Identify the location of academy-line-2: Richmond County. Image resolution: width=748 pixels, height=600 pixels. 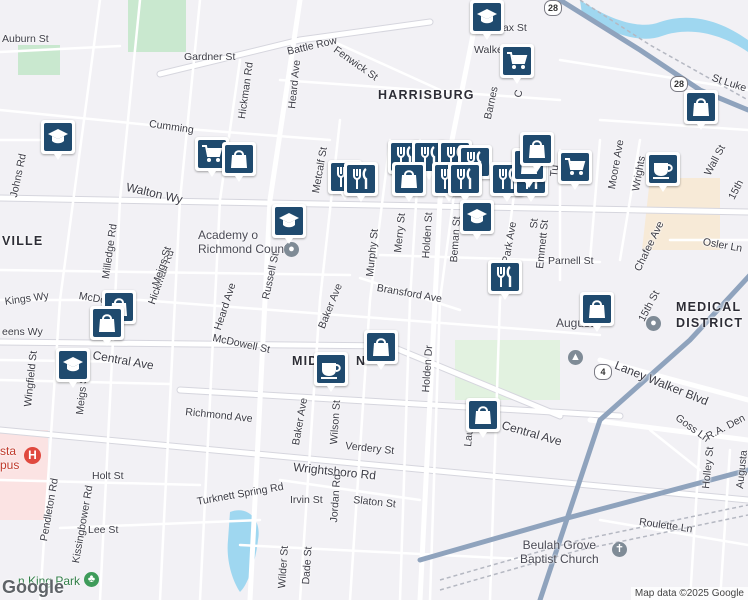
(246, 249).